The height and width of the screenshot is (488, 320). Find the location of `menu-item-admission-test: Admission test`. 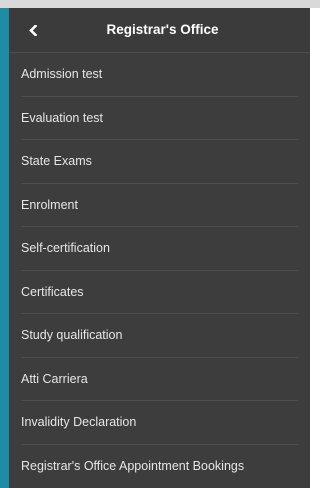

menu-item-admission-test: Admission test is located at coordinates (159, 75).